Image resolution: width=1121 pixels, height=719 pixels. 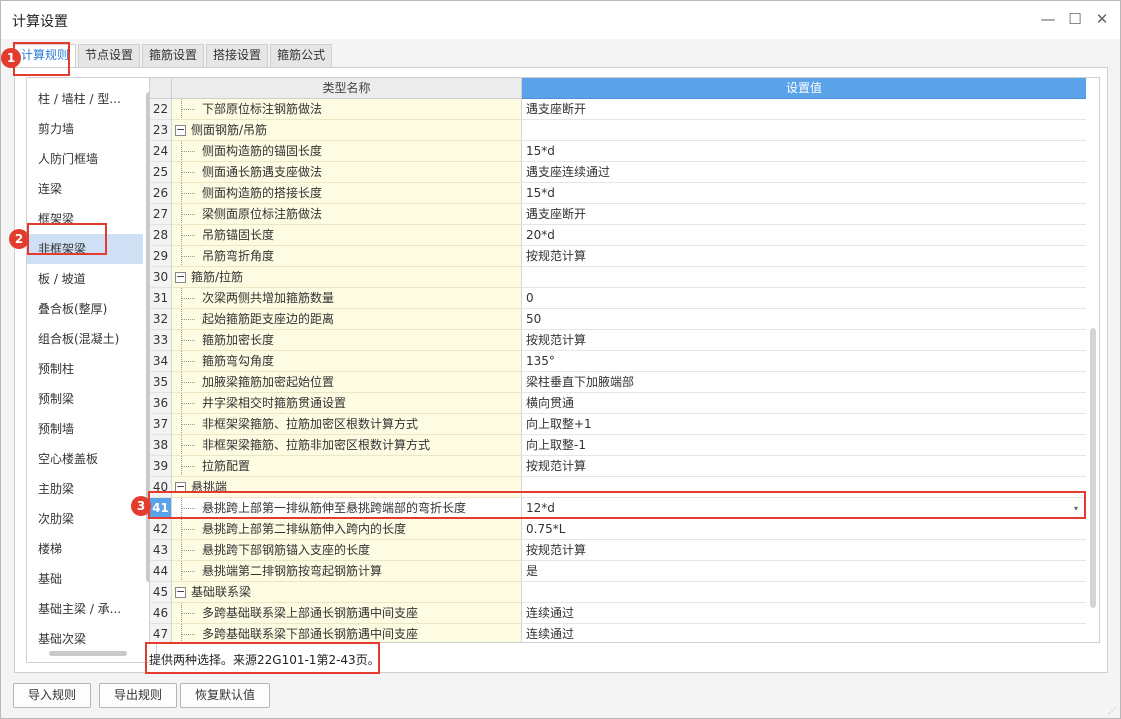 What do you see at coordinates (85, 129) in the screenshot?
I see `list-item: 剪力墙` at bounding box center [85, 129].